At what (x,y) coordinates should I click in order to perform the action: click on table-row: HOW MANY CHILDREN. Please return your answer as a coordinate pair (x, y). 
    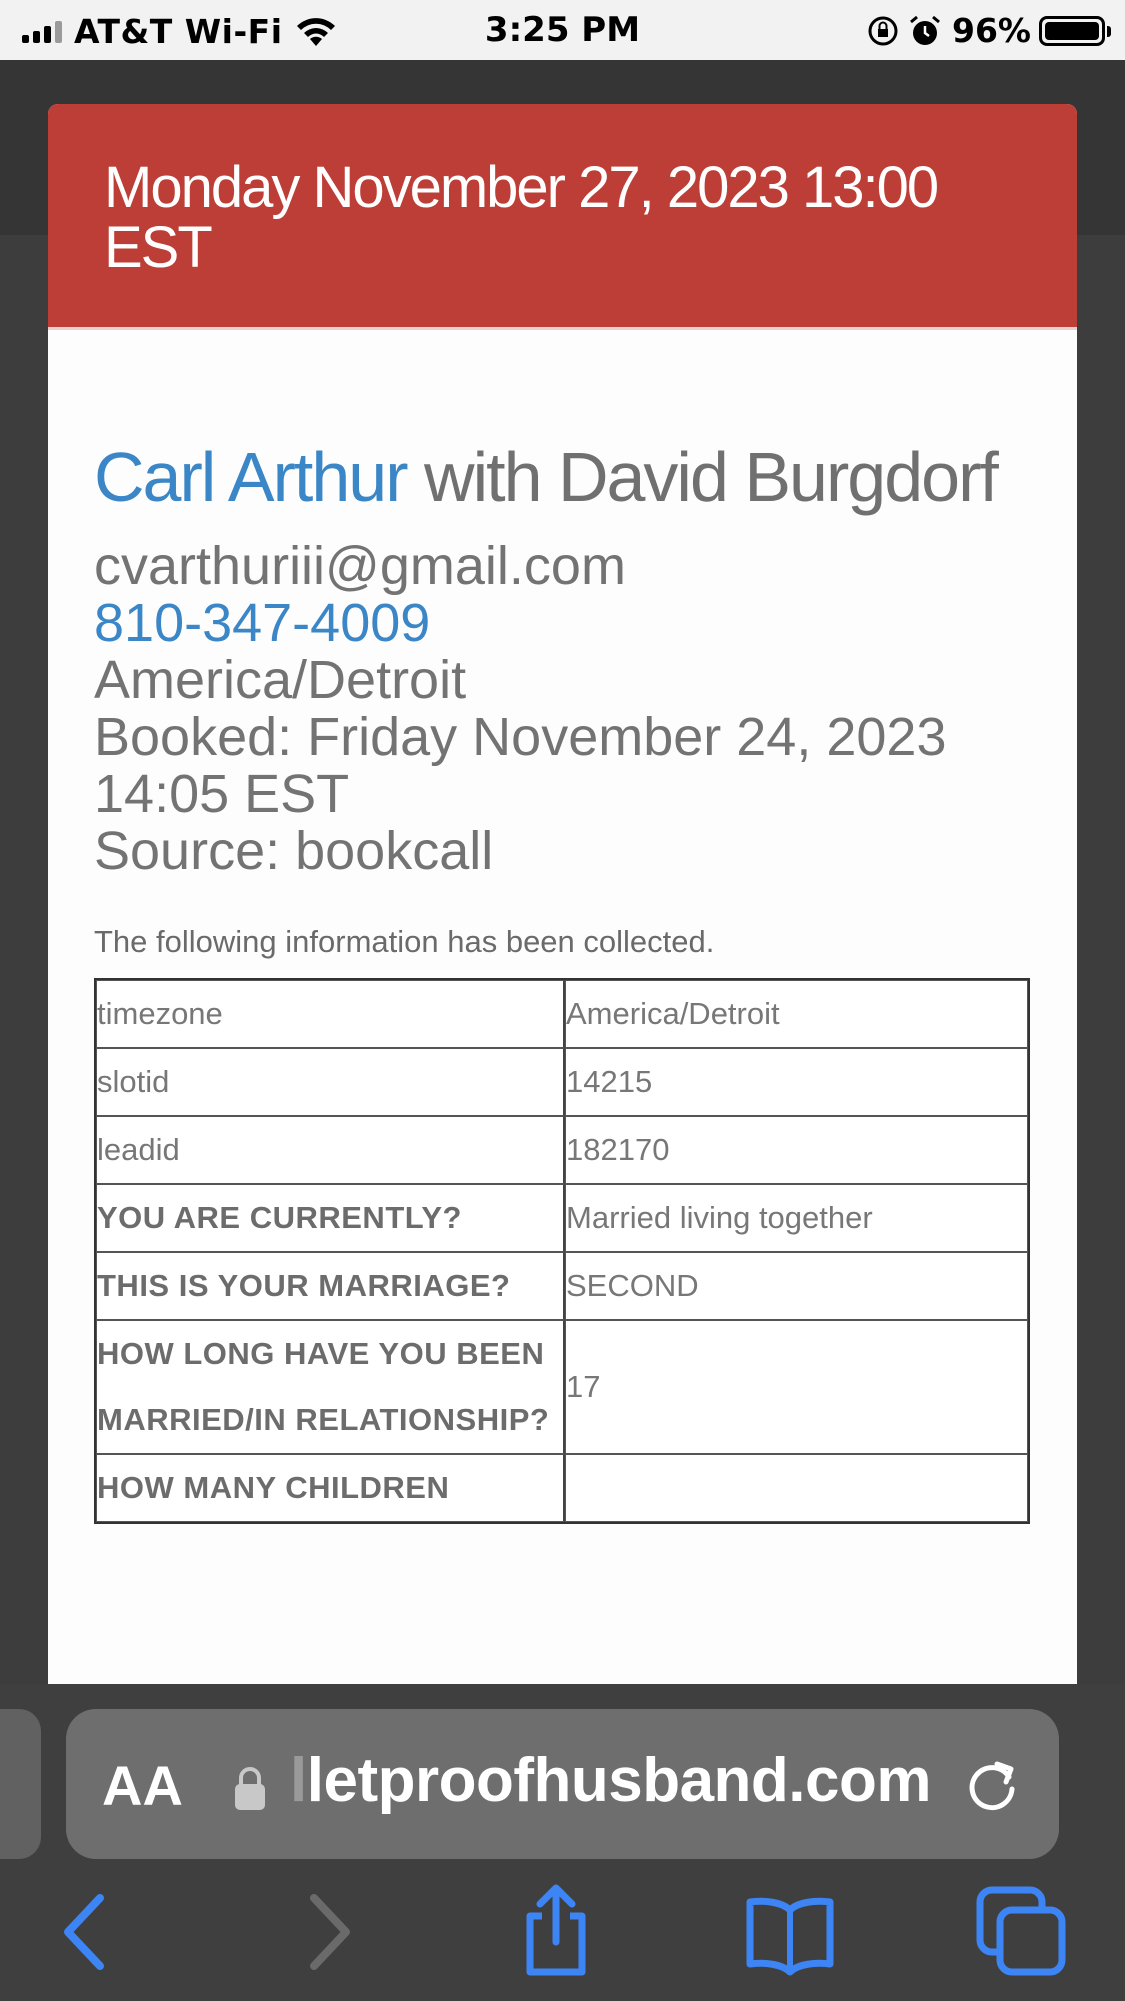
    Looking at the image, I should click on (562, 1488).